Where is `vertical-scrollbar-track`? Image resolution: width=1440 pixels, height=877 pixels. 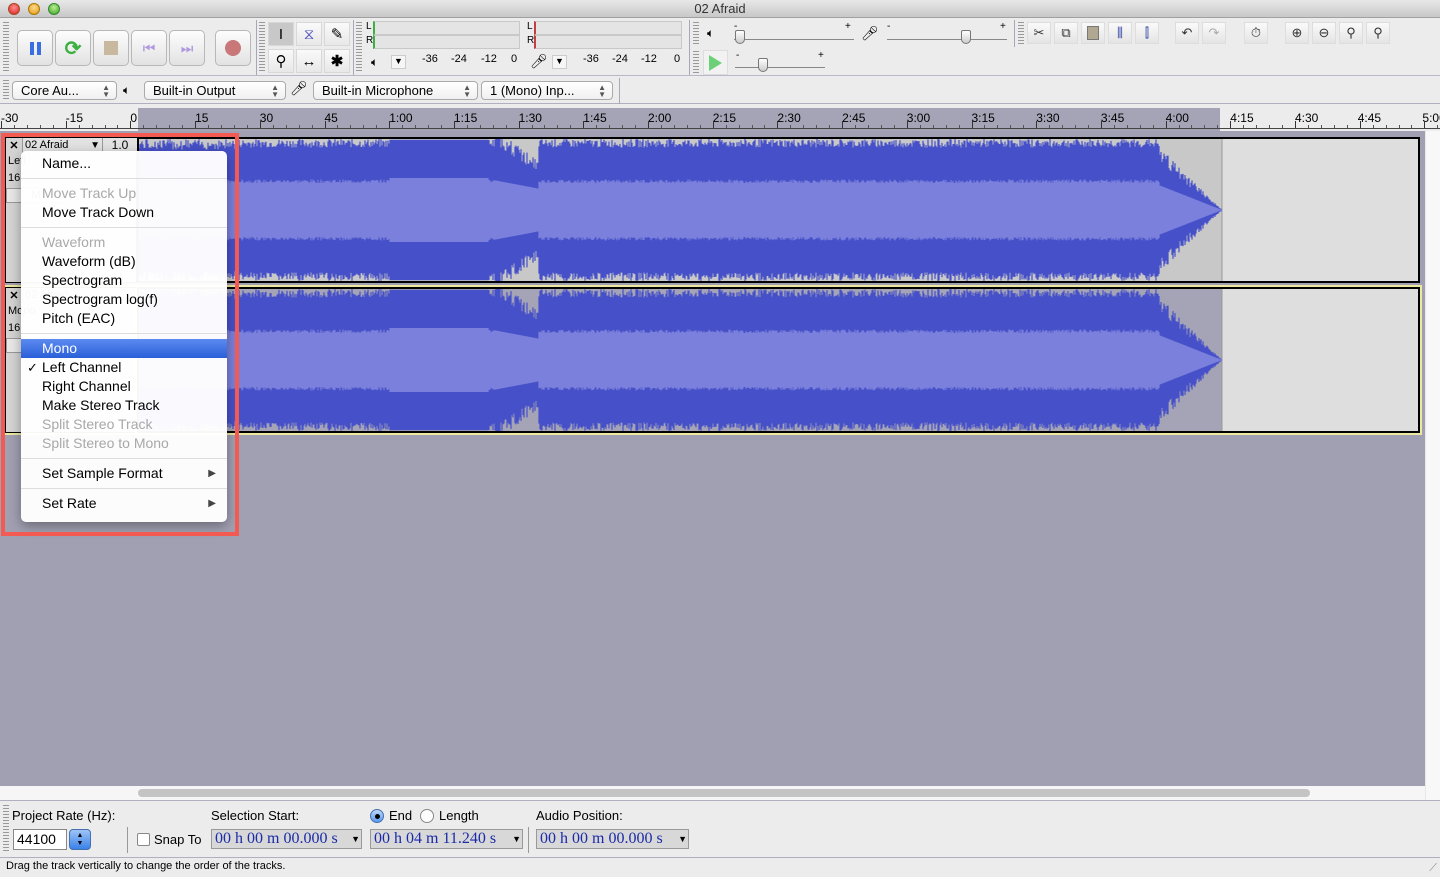
vertical-scrollbar-track is located at coordinates (1432, 465).